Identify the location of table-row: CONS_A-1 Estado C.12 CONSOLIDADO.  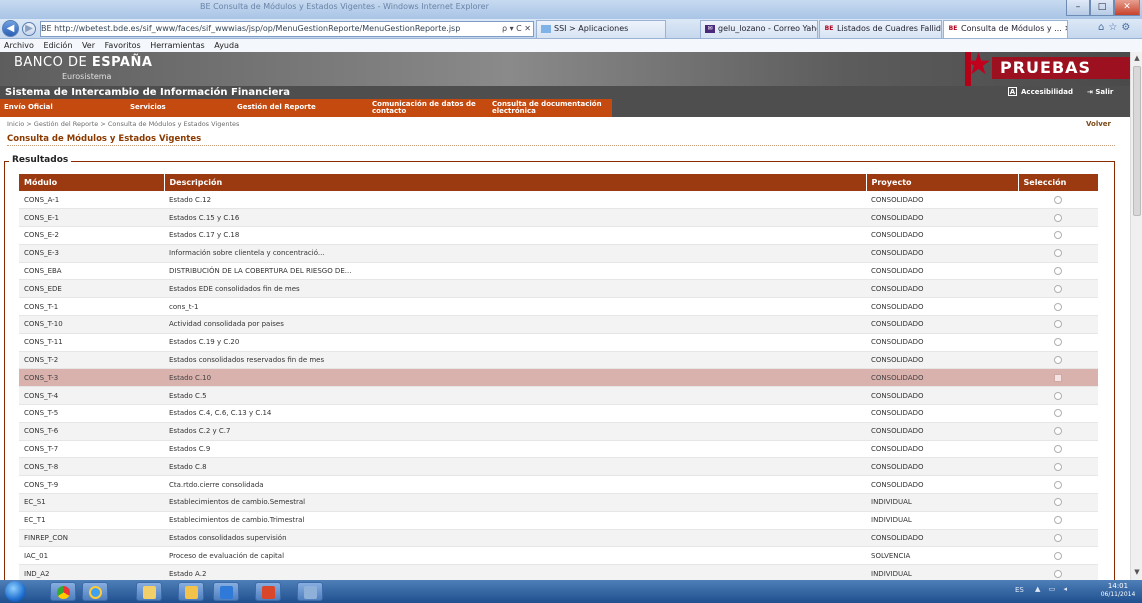
(558, 200).